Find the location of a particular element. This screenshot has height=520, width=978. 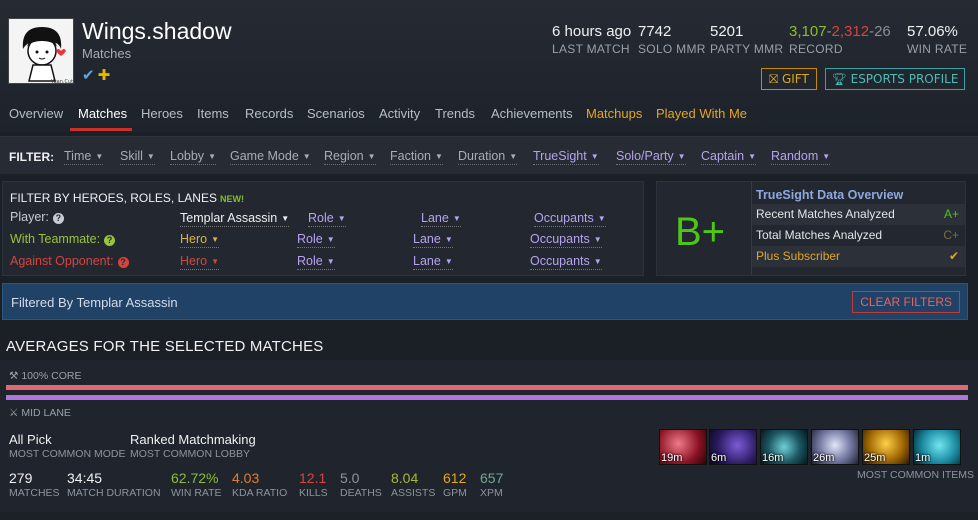

avg-matches-label: MATCHES is located at coordinates (34, 493).